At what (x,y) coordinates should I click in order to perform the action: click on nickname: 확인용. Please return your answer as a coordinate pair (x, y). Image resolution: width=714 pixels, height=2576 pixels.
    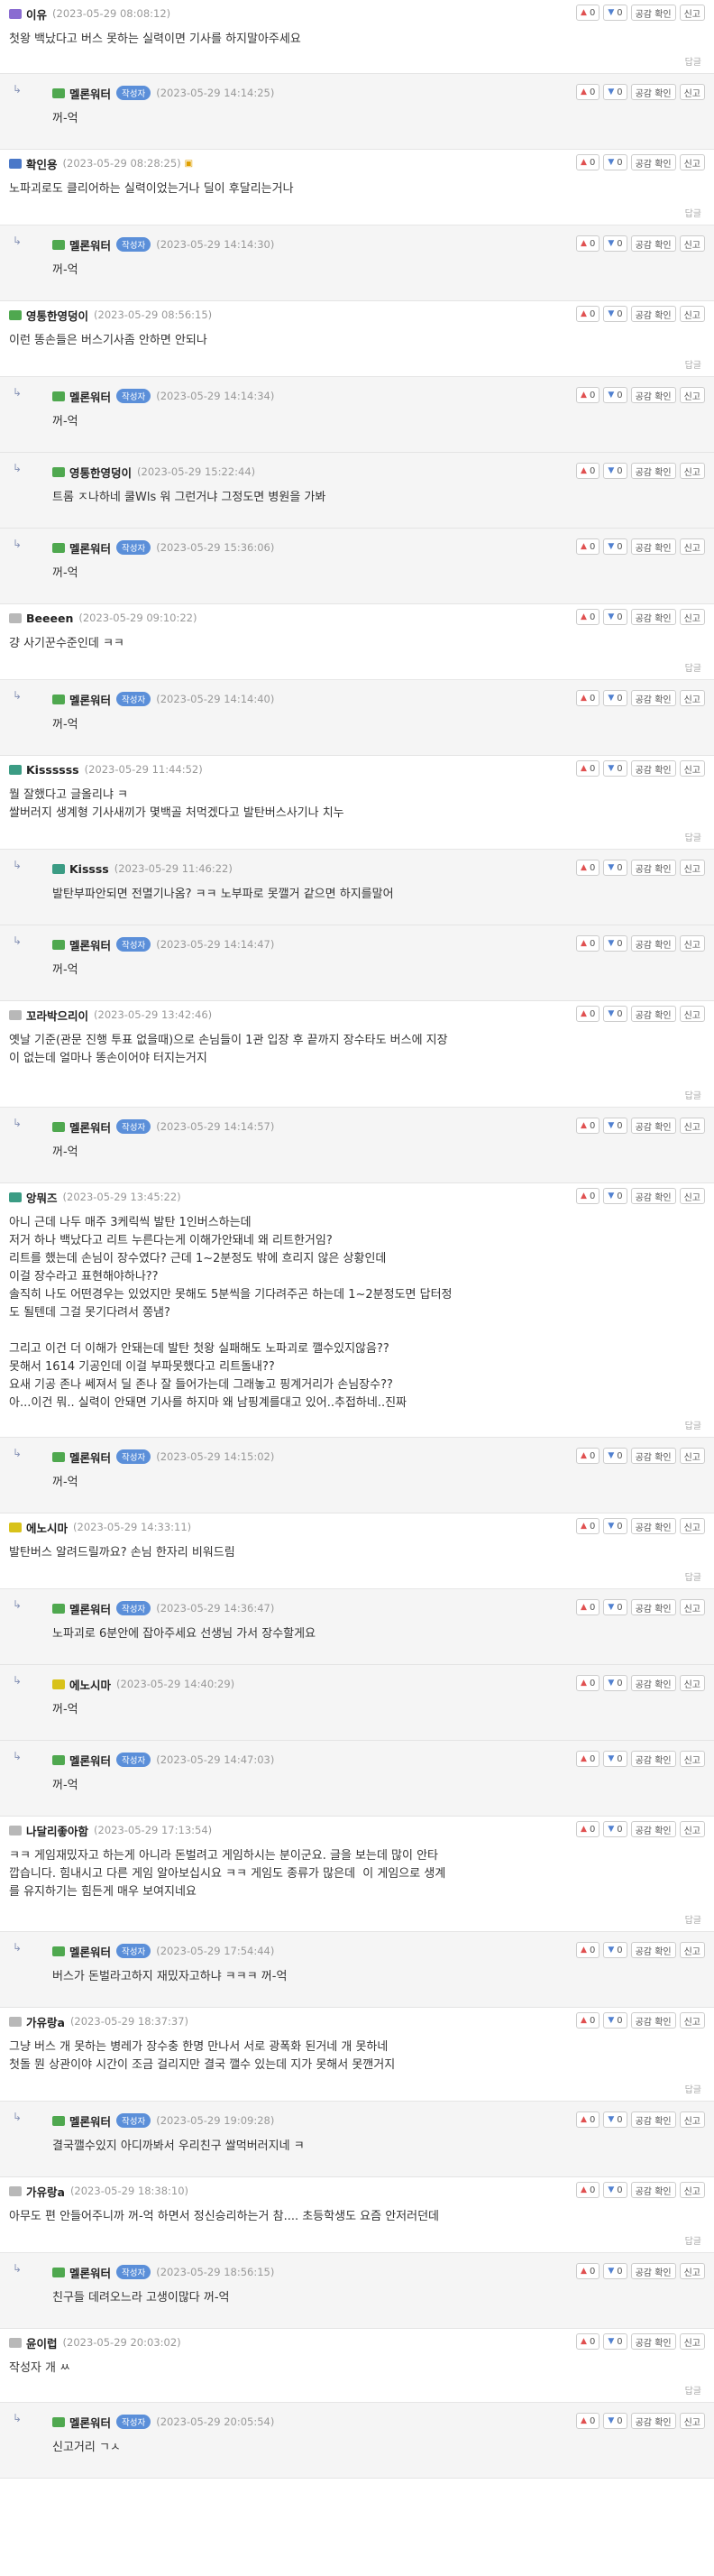
    Looking at the image, I should click on (42, 163).